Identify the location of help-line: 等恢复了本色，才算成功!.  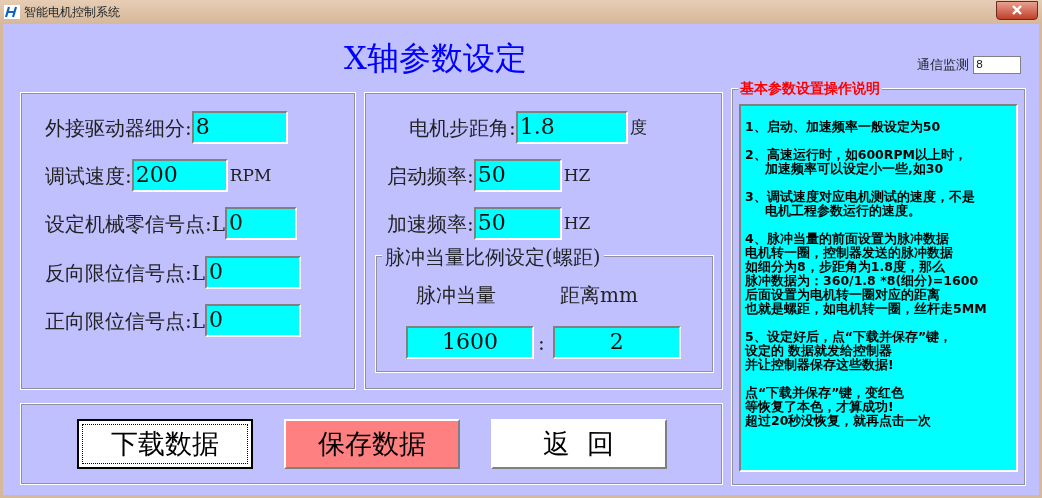
(819, 407).